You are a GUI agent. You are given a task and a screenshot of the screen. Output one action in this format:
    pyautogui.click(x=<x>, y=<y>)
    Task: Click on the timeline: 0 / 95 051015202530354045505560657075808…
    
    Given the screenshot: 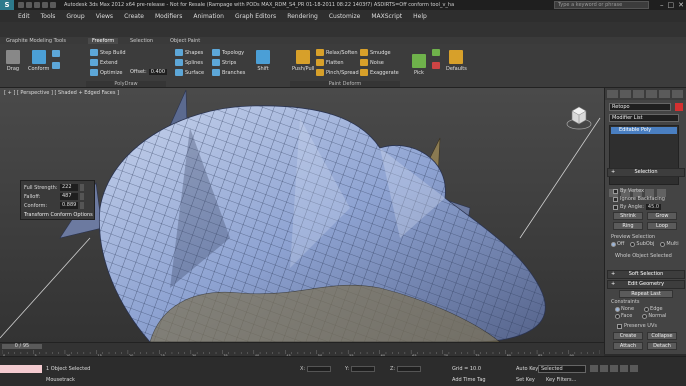 What is the action you would take?
    pyautogui.click(x=302, y=349)
    